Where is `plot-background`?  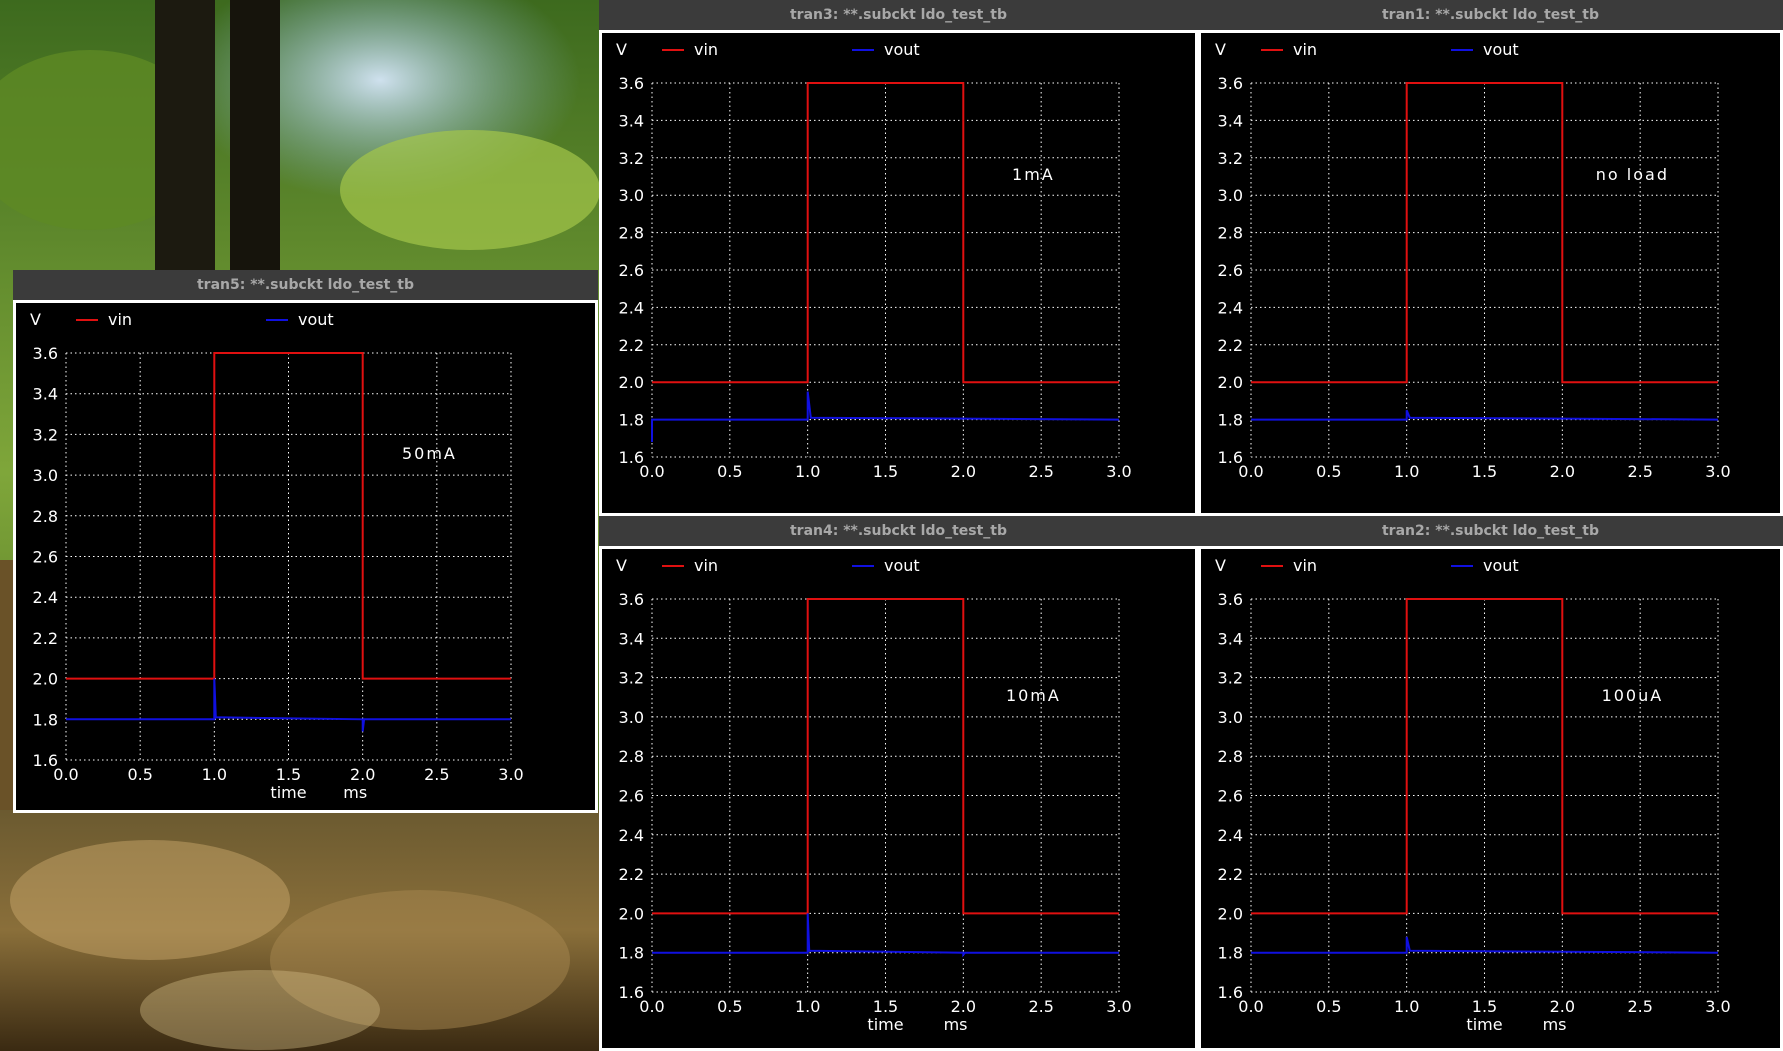 plot-background is located at coordinates (1490, 273).